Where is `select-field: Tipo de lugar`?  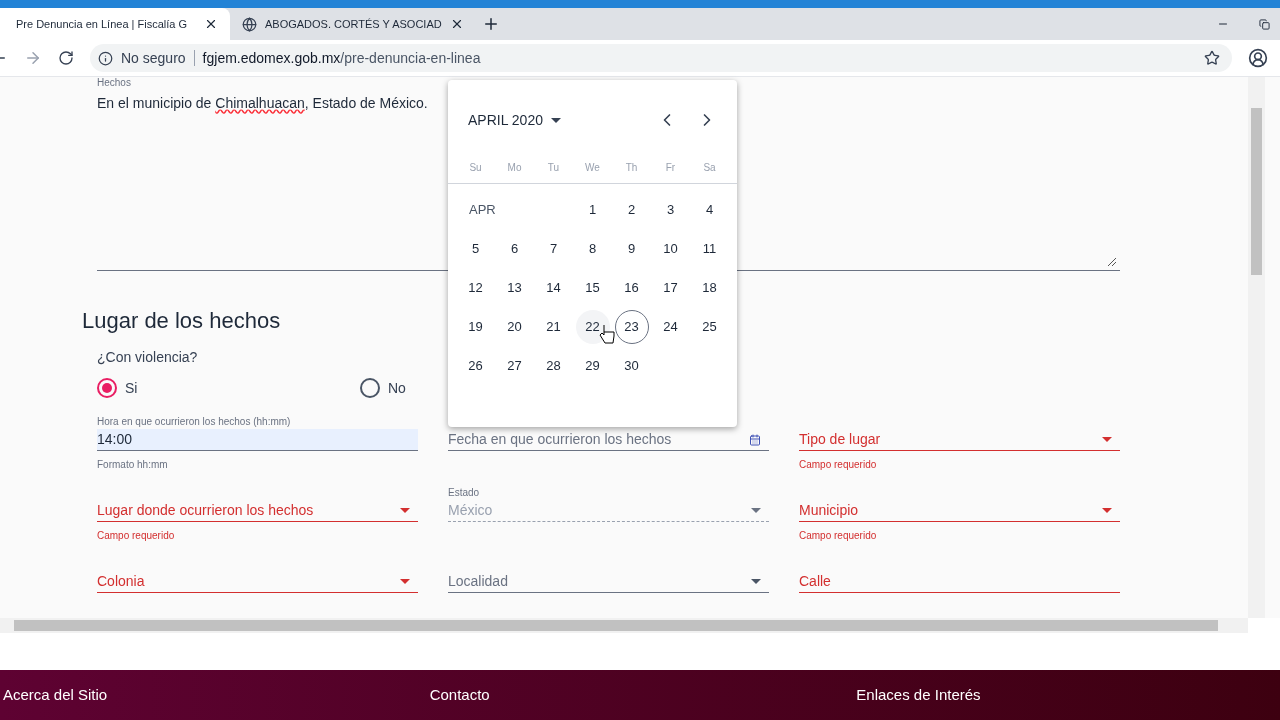
select-field: Tipo de lugar is located at coordinates (959, 440).